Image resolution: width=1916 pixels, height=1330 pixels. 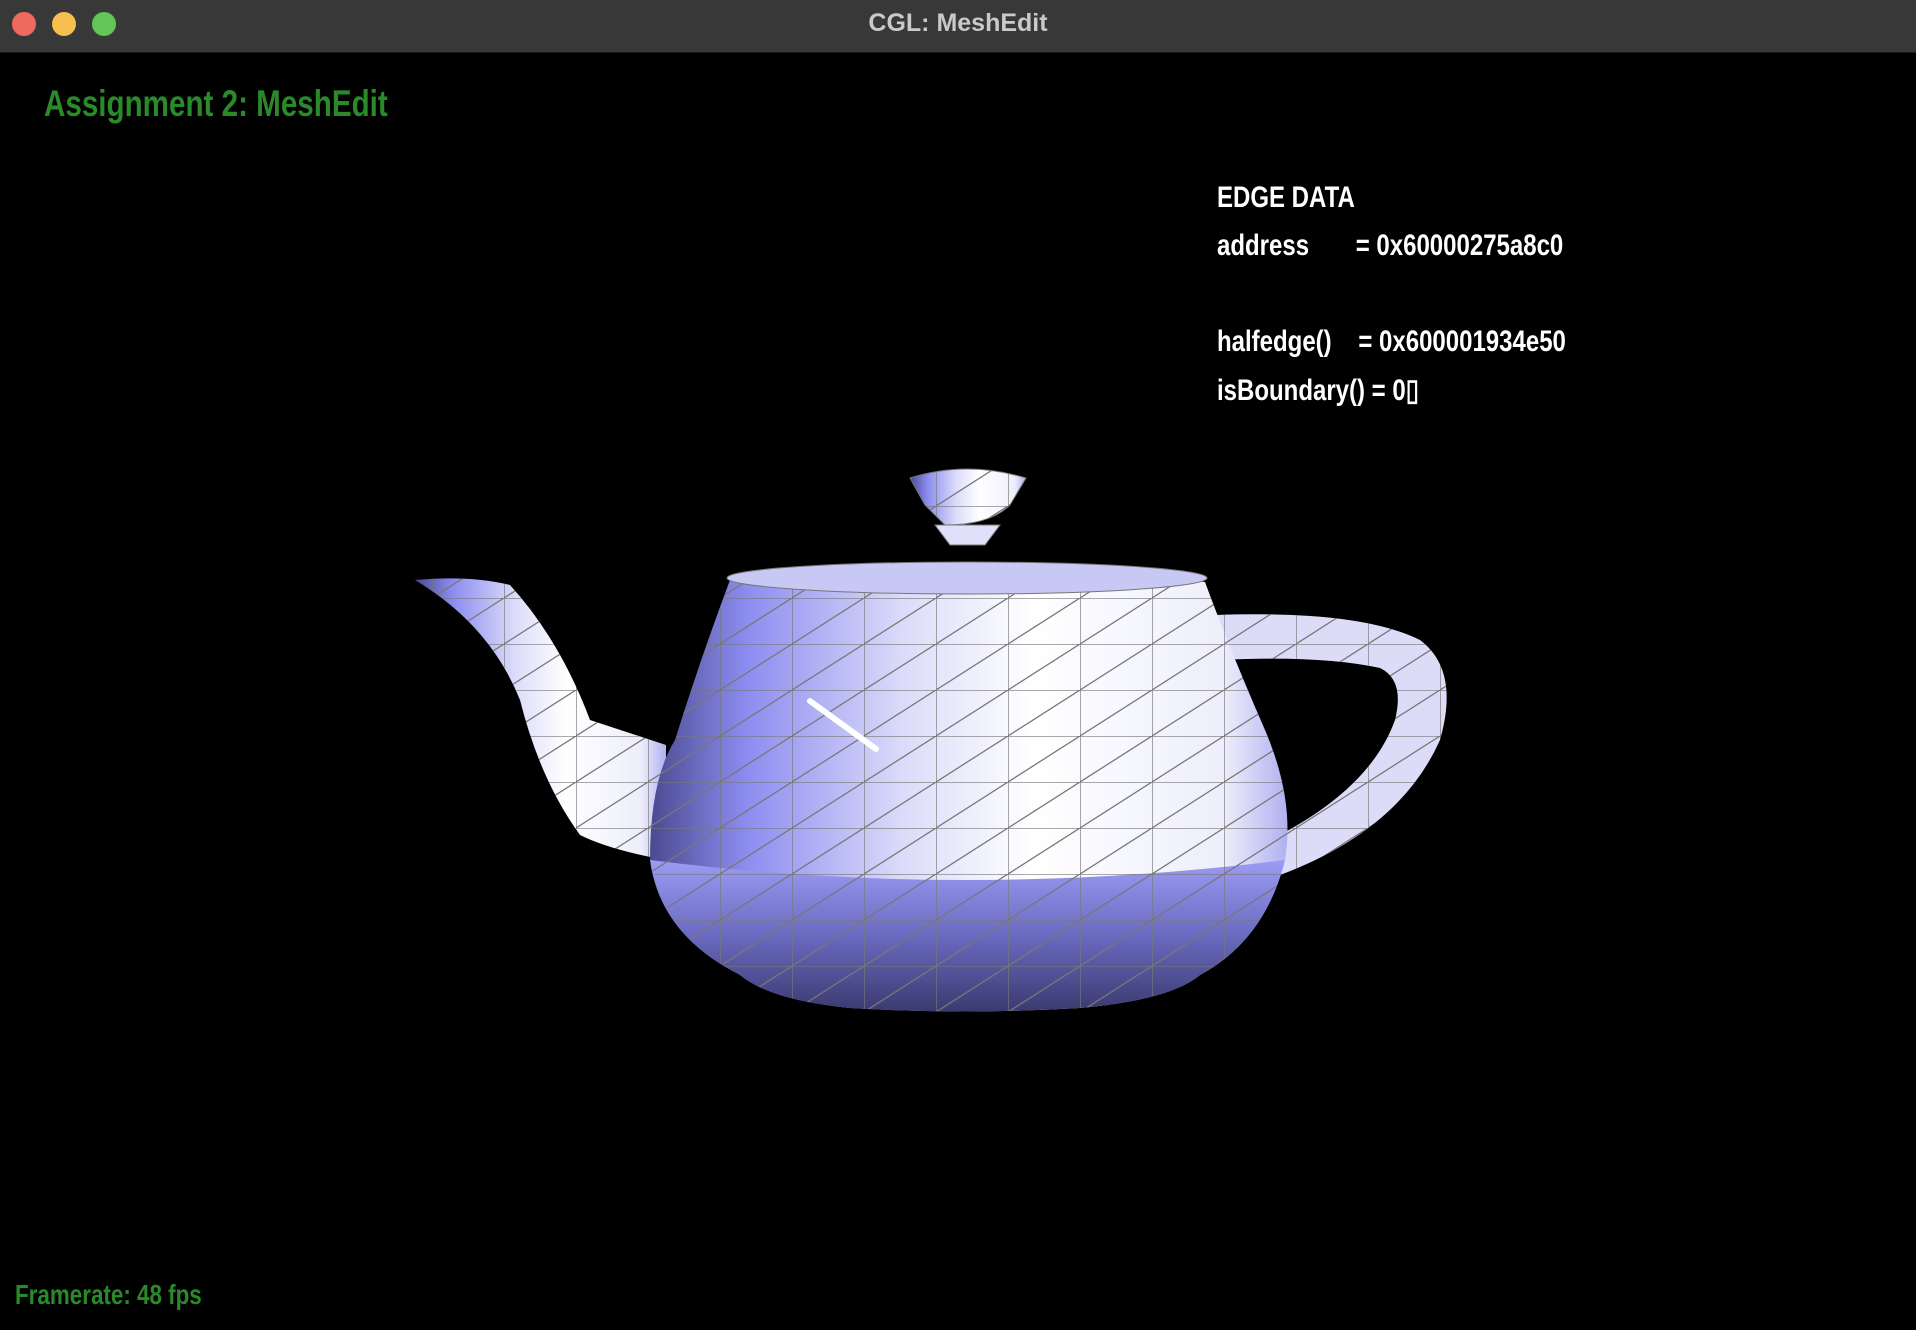 I want to click on teapot-body, so click(x=969, y=786).